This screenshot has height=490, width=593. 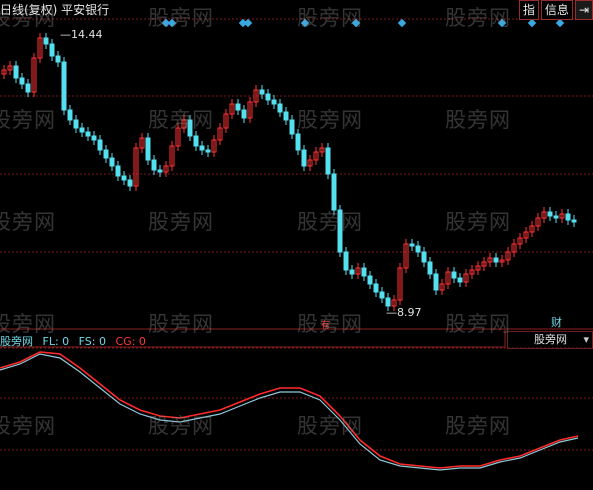 I want to click on indicator-select: 股旁网 ▾, so click(x=550, y=340).